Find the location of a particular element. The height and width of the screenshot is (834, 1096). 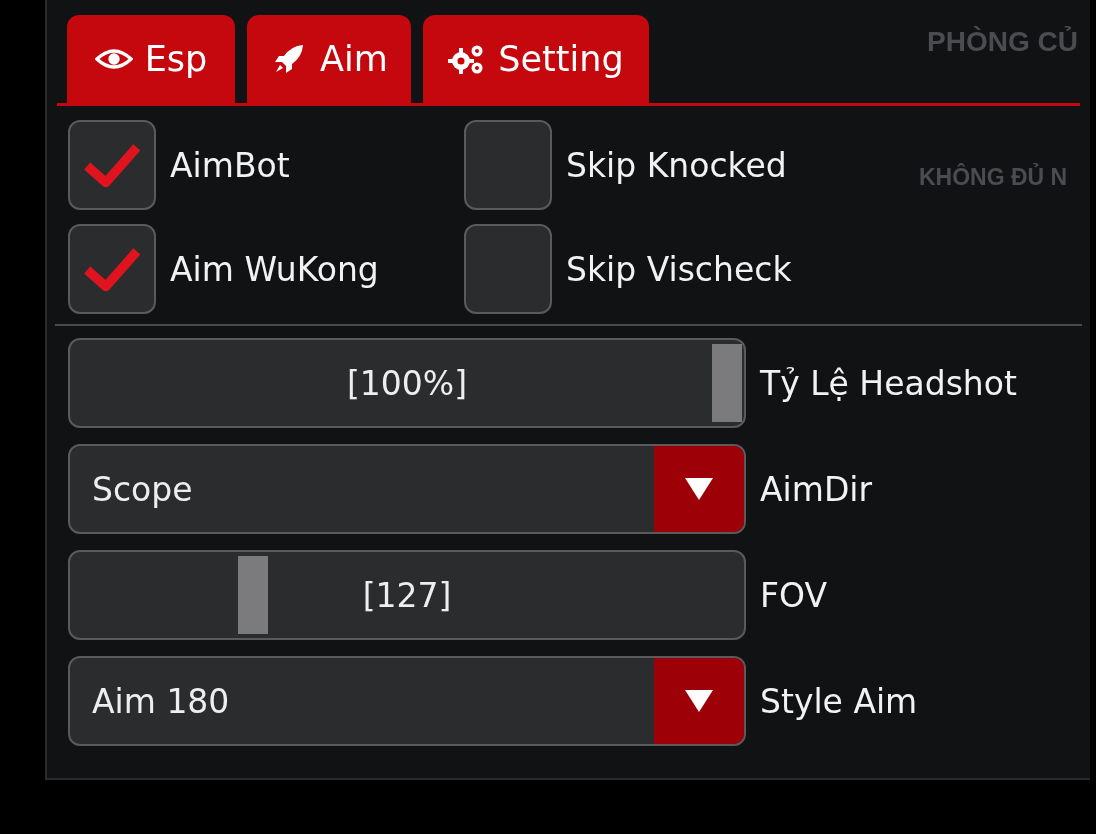

tab: Esp is located at coordinates (151, 59).